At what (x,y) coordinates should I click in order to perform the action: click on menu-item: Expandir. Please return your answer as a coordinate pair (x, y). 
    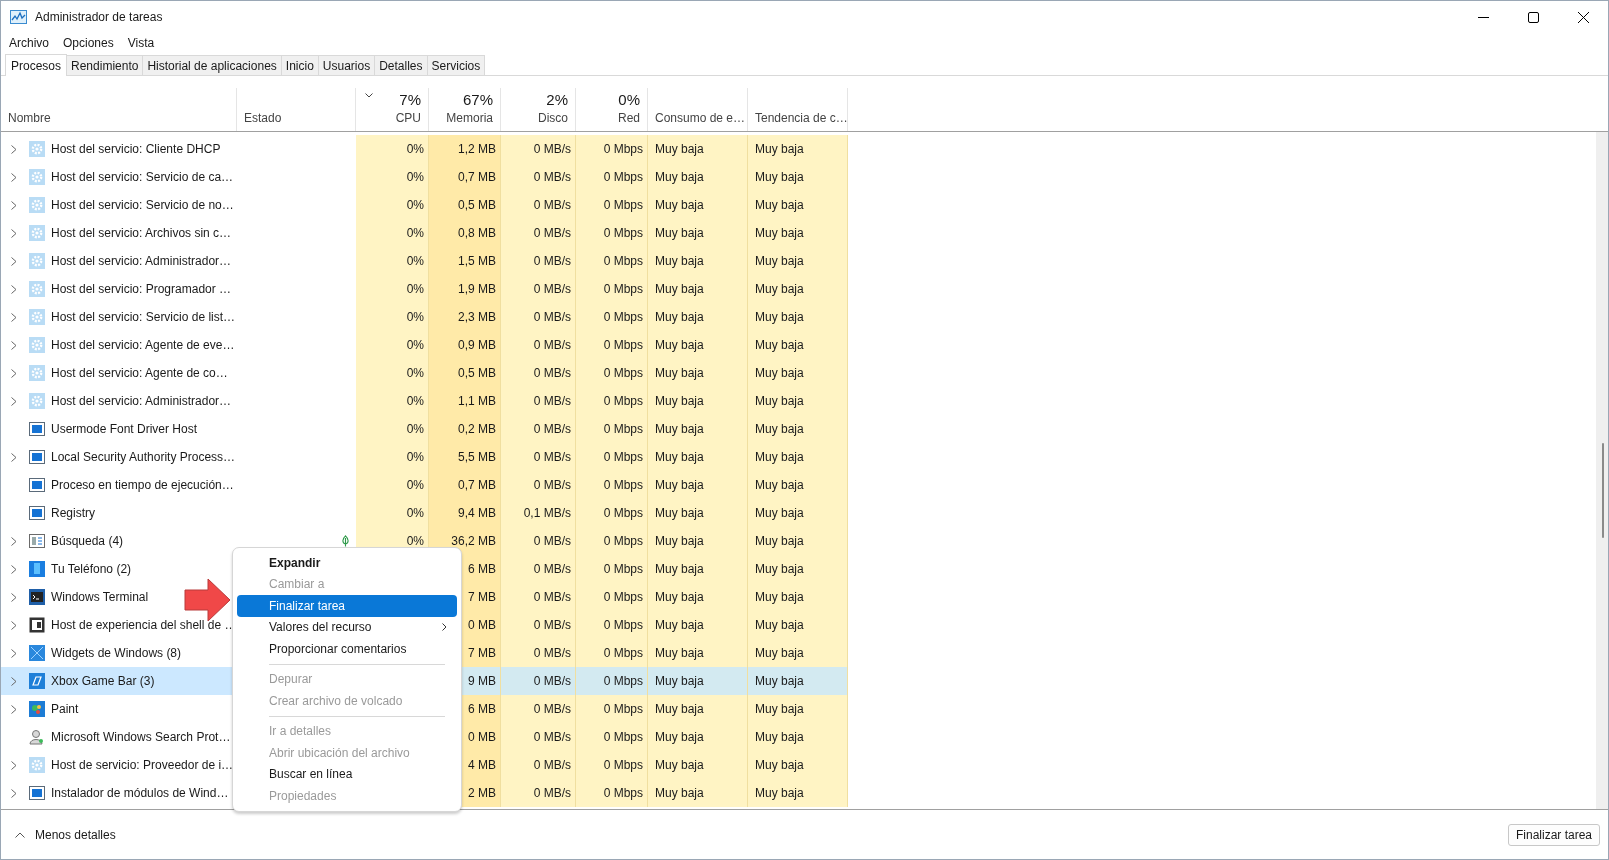
    Looking at the image, I should click on (347, 563).